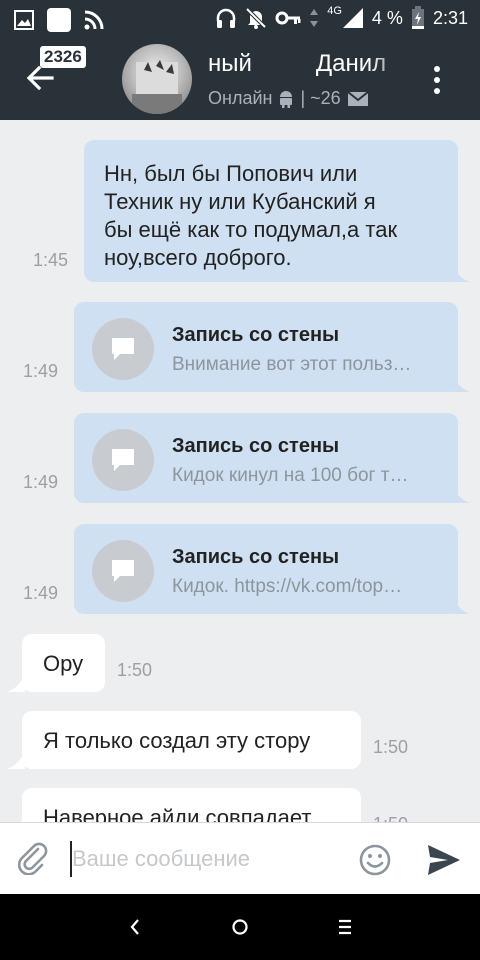 The width and height of the screenshot is (480, 960). I want to click on nav-home-icon, so click(240, 927).